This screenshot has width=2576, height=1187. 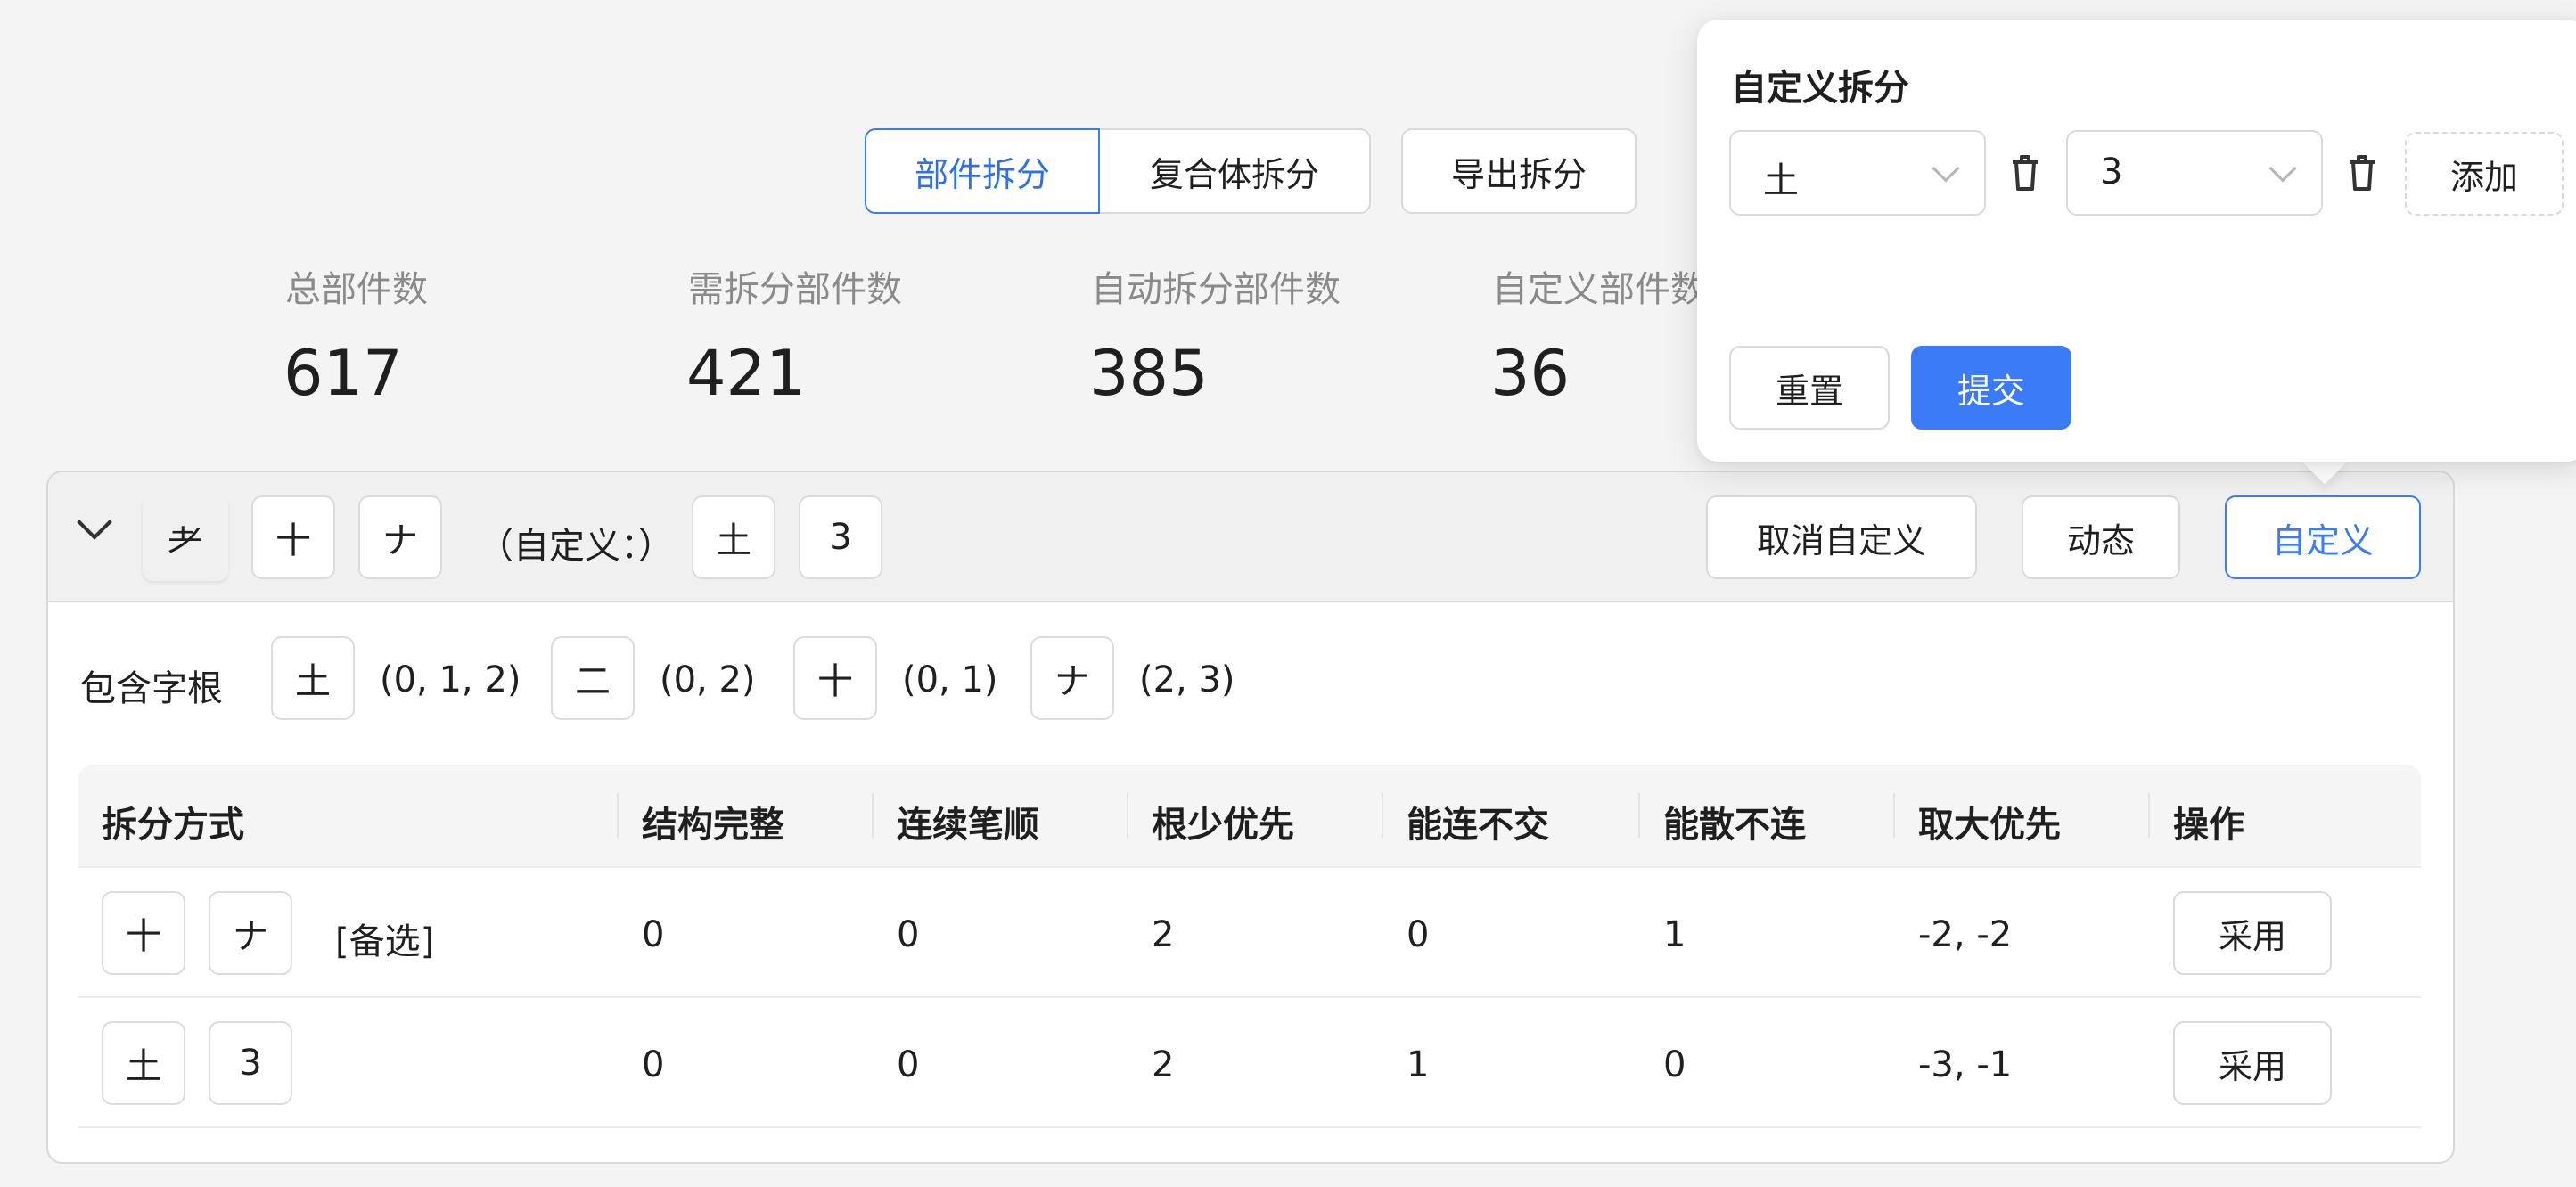 I want to click on stat-total-value: 617, so click(x=343, y=373).